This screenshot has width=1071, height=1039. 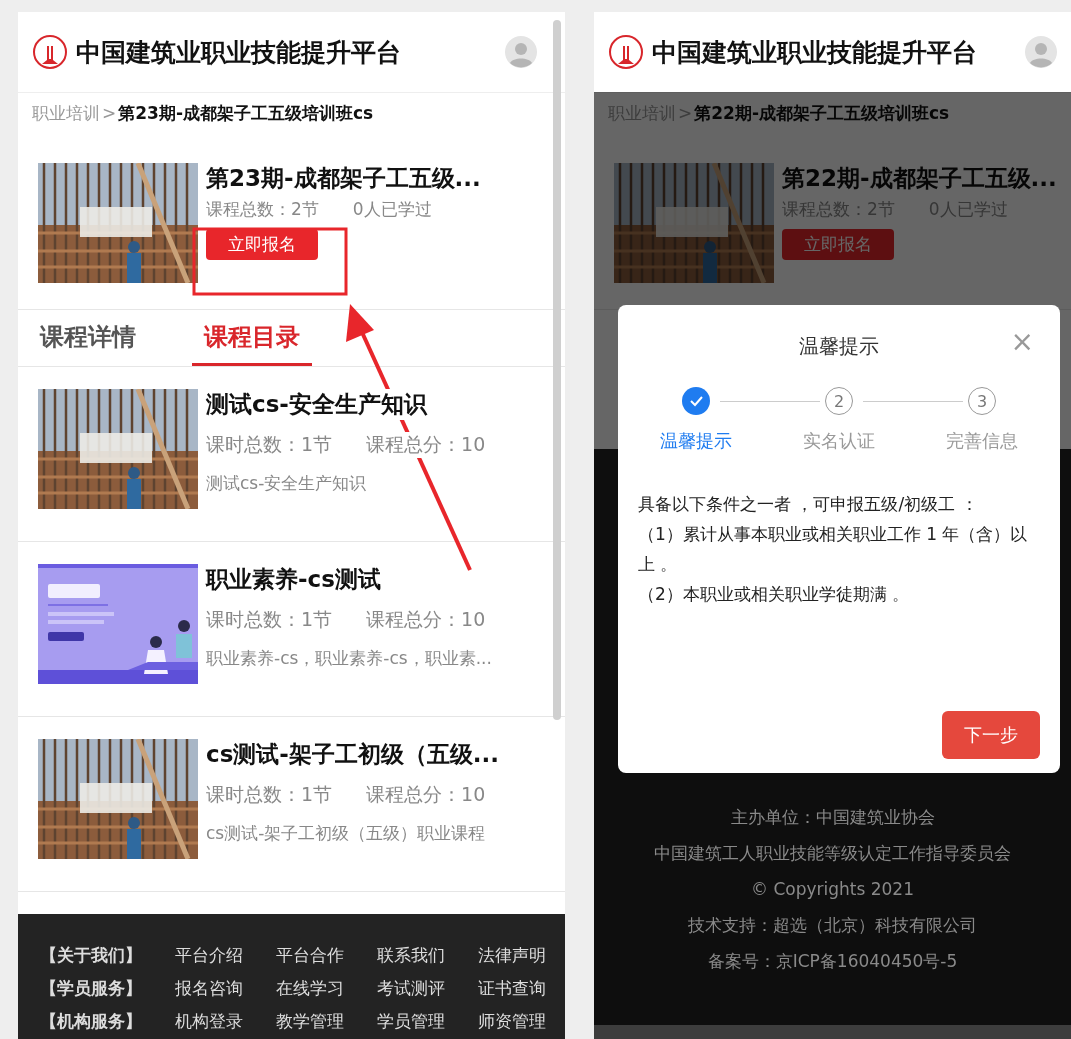 I want to click on lesson-score: 课程总分：10, so click(x=426, y=445).